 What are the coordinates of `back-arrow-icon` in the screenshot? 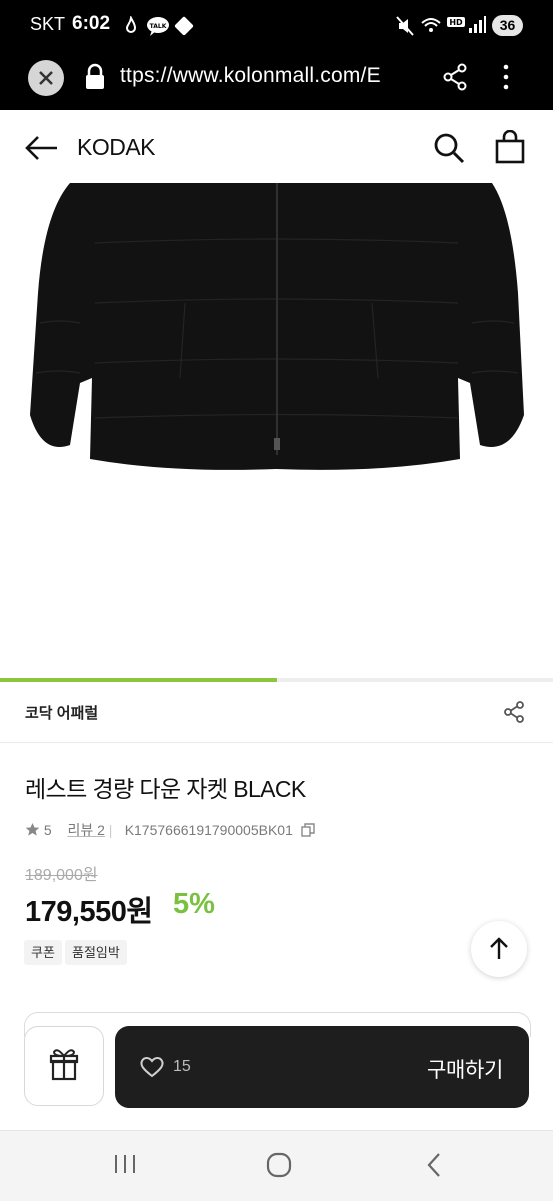 It's located at (42, 148).